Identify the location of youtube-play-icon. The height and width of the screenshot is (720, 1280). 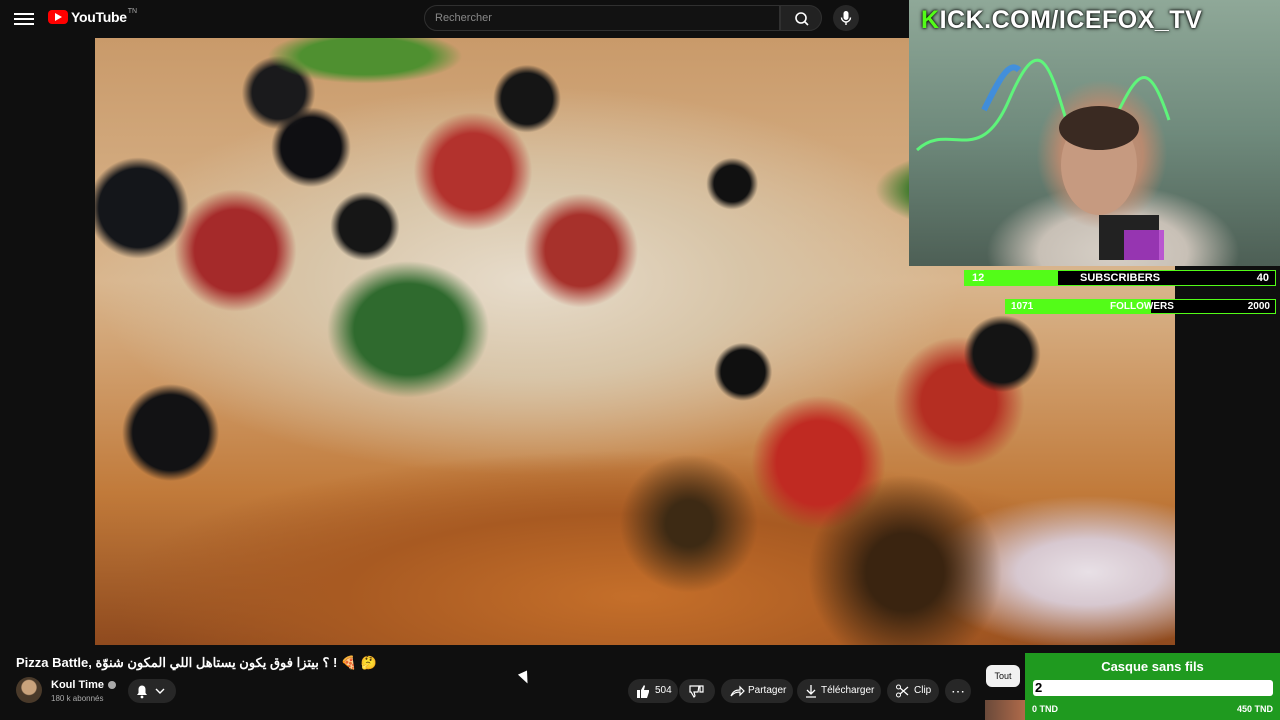
(58, 17).